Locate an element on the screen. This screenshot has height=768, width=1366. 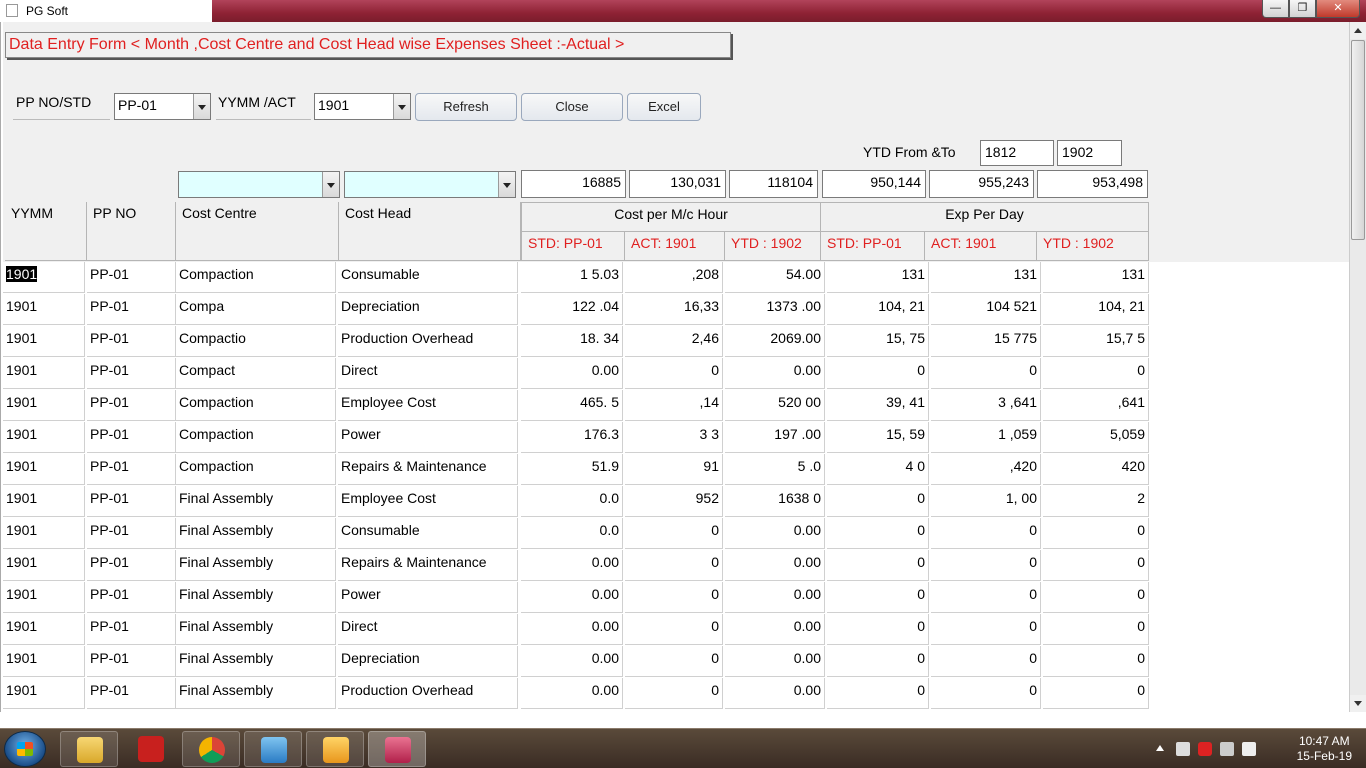
start-button is located at coordinates (25, 749).